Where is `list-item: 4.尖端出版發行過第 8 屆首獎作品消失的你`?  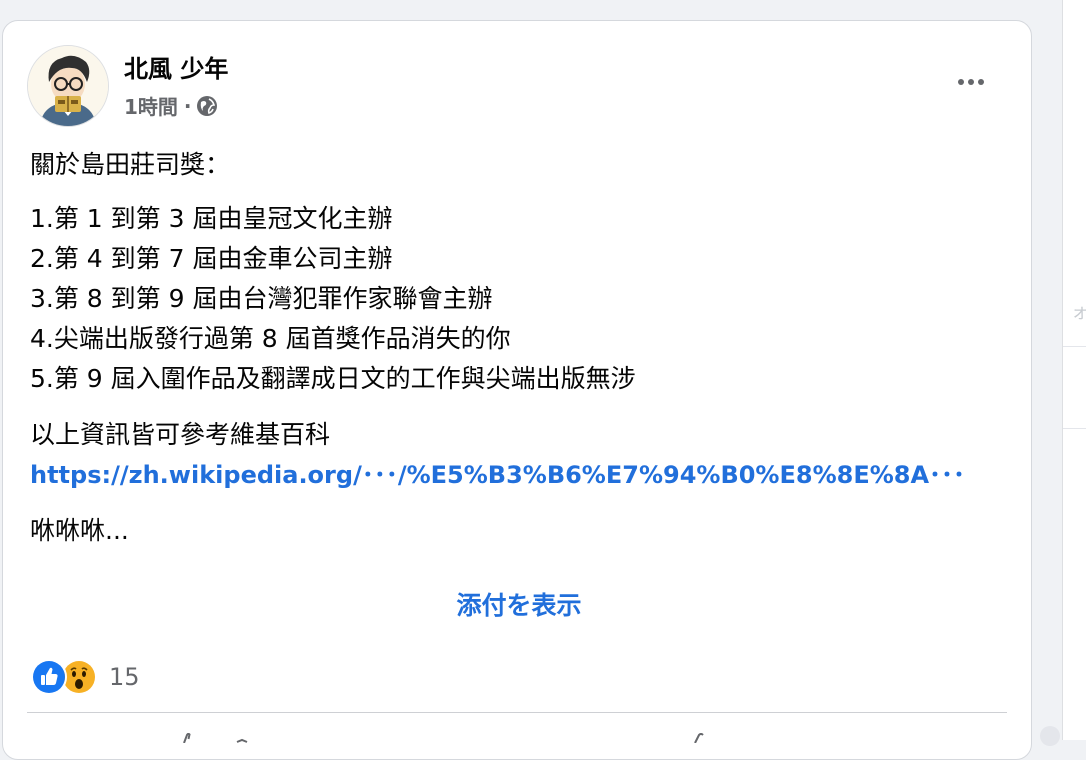 list-item: 4.尖端出版發行過第 8 屆首獎作品消失的你 is located at coordinates (270, 338).